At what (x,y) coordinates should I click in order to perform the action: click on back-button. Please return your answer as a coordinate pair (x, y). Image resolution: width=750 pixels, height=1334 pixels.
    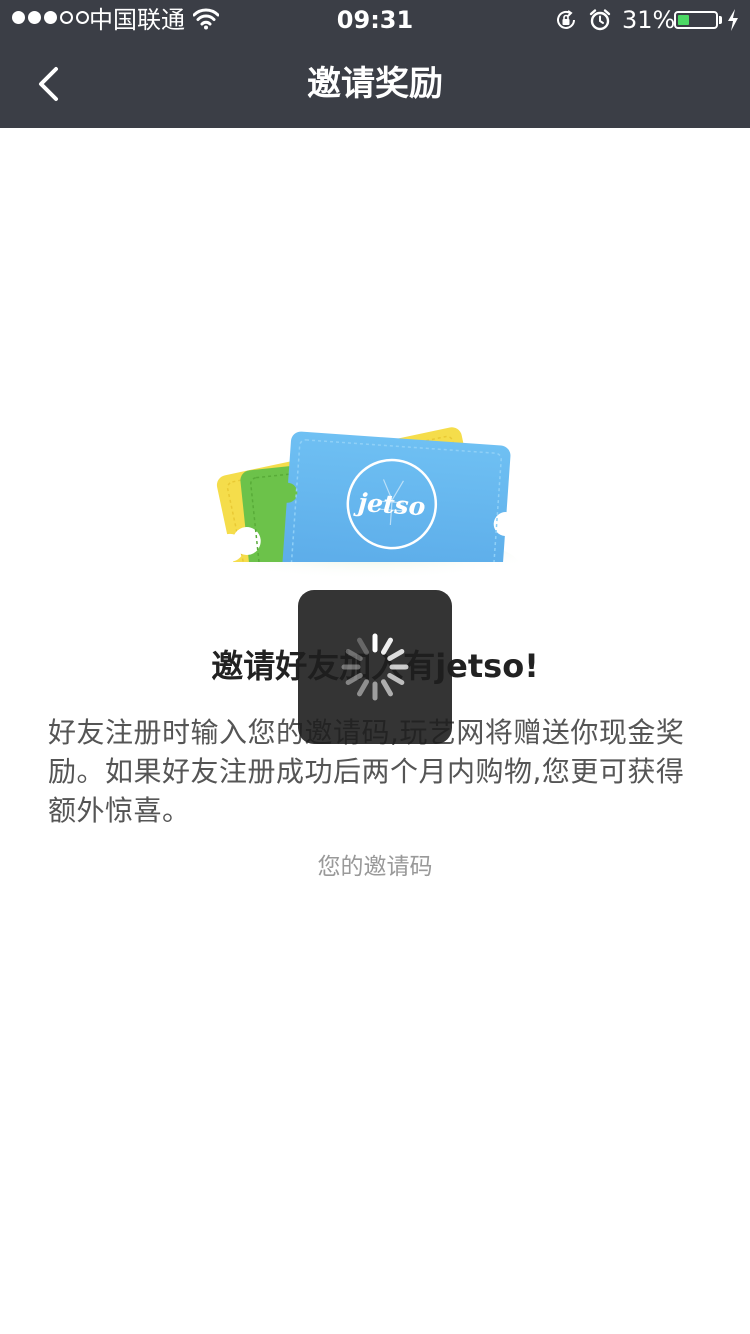
    Looking at the image, I should click on (48, 84).